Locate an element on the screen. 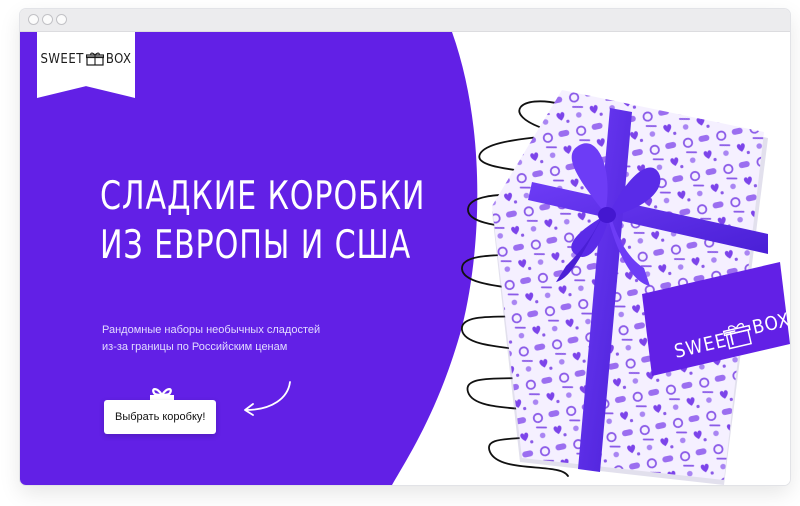 The image size is (800, 506). choose-box-button: Выбрать коробку! is located at coordinates (160, 417).